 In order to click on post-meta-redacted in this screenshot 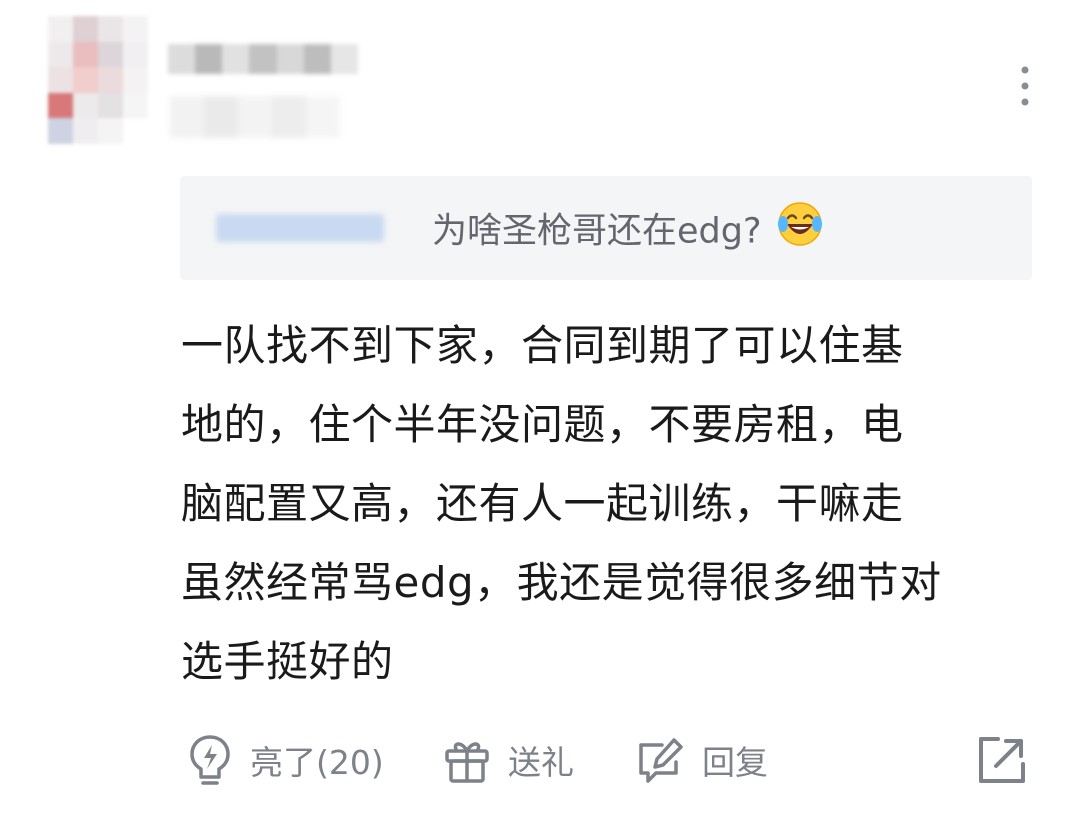, I will do `click(255, 117)`.